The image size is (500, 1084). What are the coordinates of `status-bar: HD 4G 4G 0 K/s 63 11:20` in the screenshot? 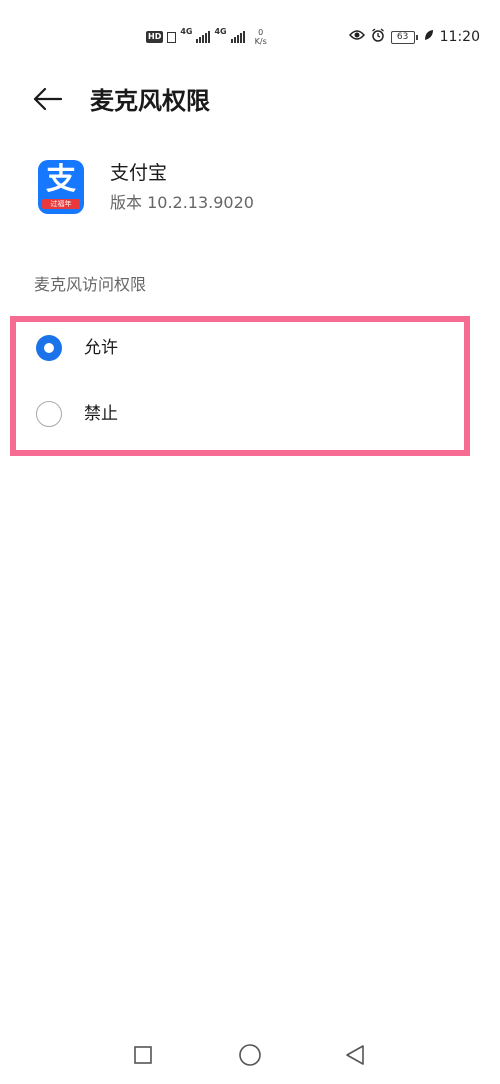 It's located at (250, 36).